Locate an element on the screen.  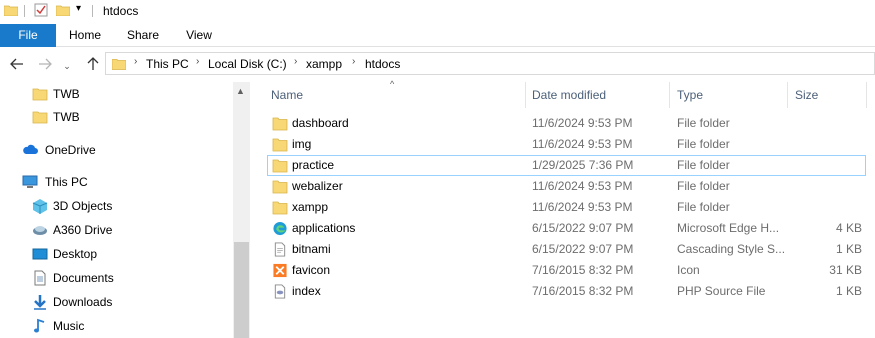
forward-arrow-icon is located at coordinates (45, 64).